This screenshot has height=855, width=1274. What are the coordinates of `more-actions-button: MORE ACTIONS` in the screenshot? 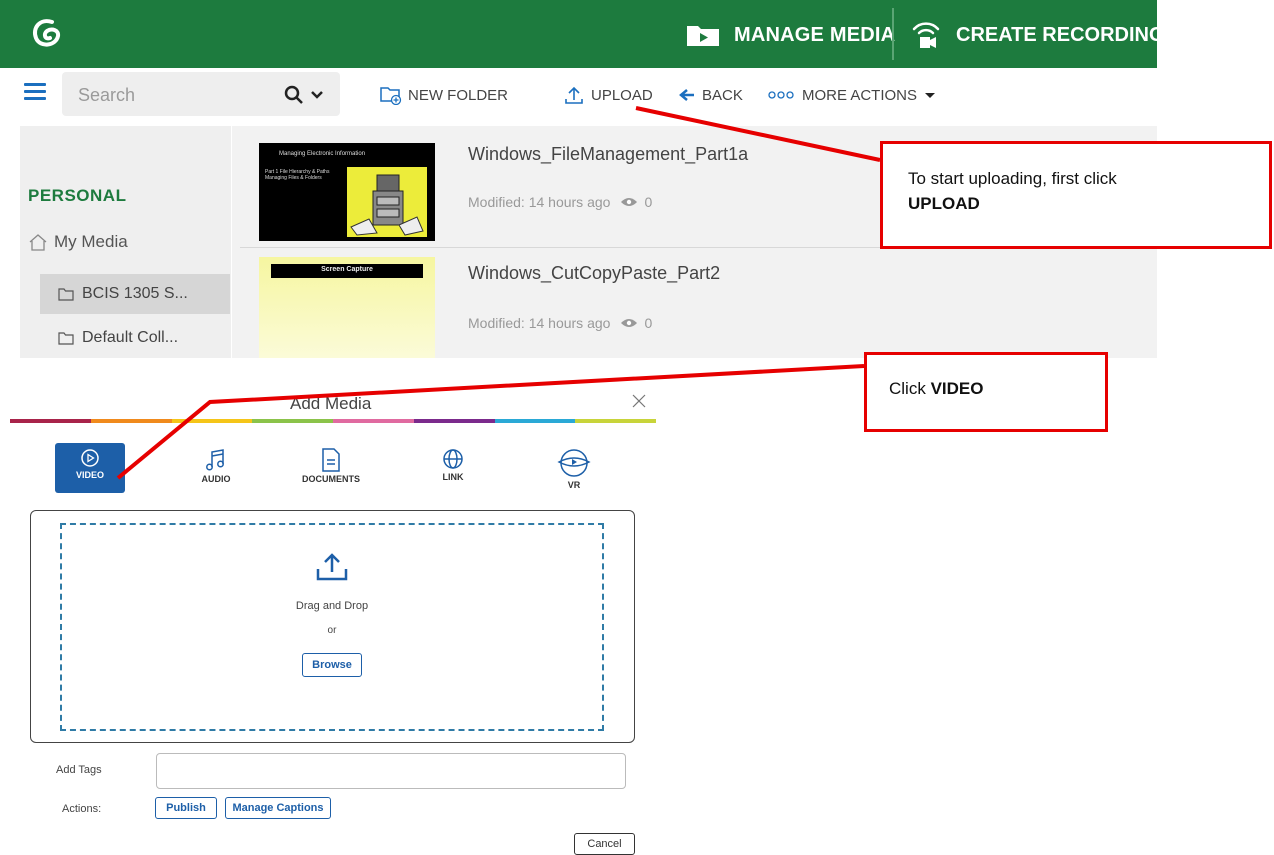 It's located at (855, 95).